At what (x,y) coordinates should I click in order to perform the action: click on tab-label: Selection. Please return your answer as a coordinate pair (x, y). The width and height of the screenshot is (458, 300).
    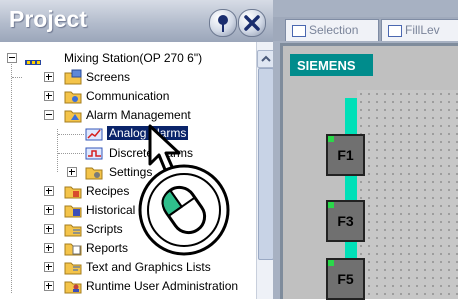
    Looking at the image, I should click on (334, 30).